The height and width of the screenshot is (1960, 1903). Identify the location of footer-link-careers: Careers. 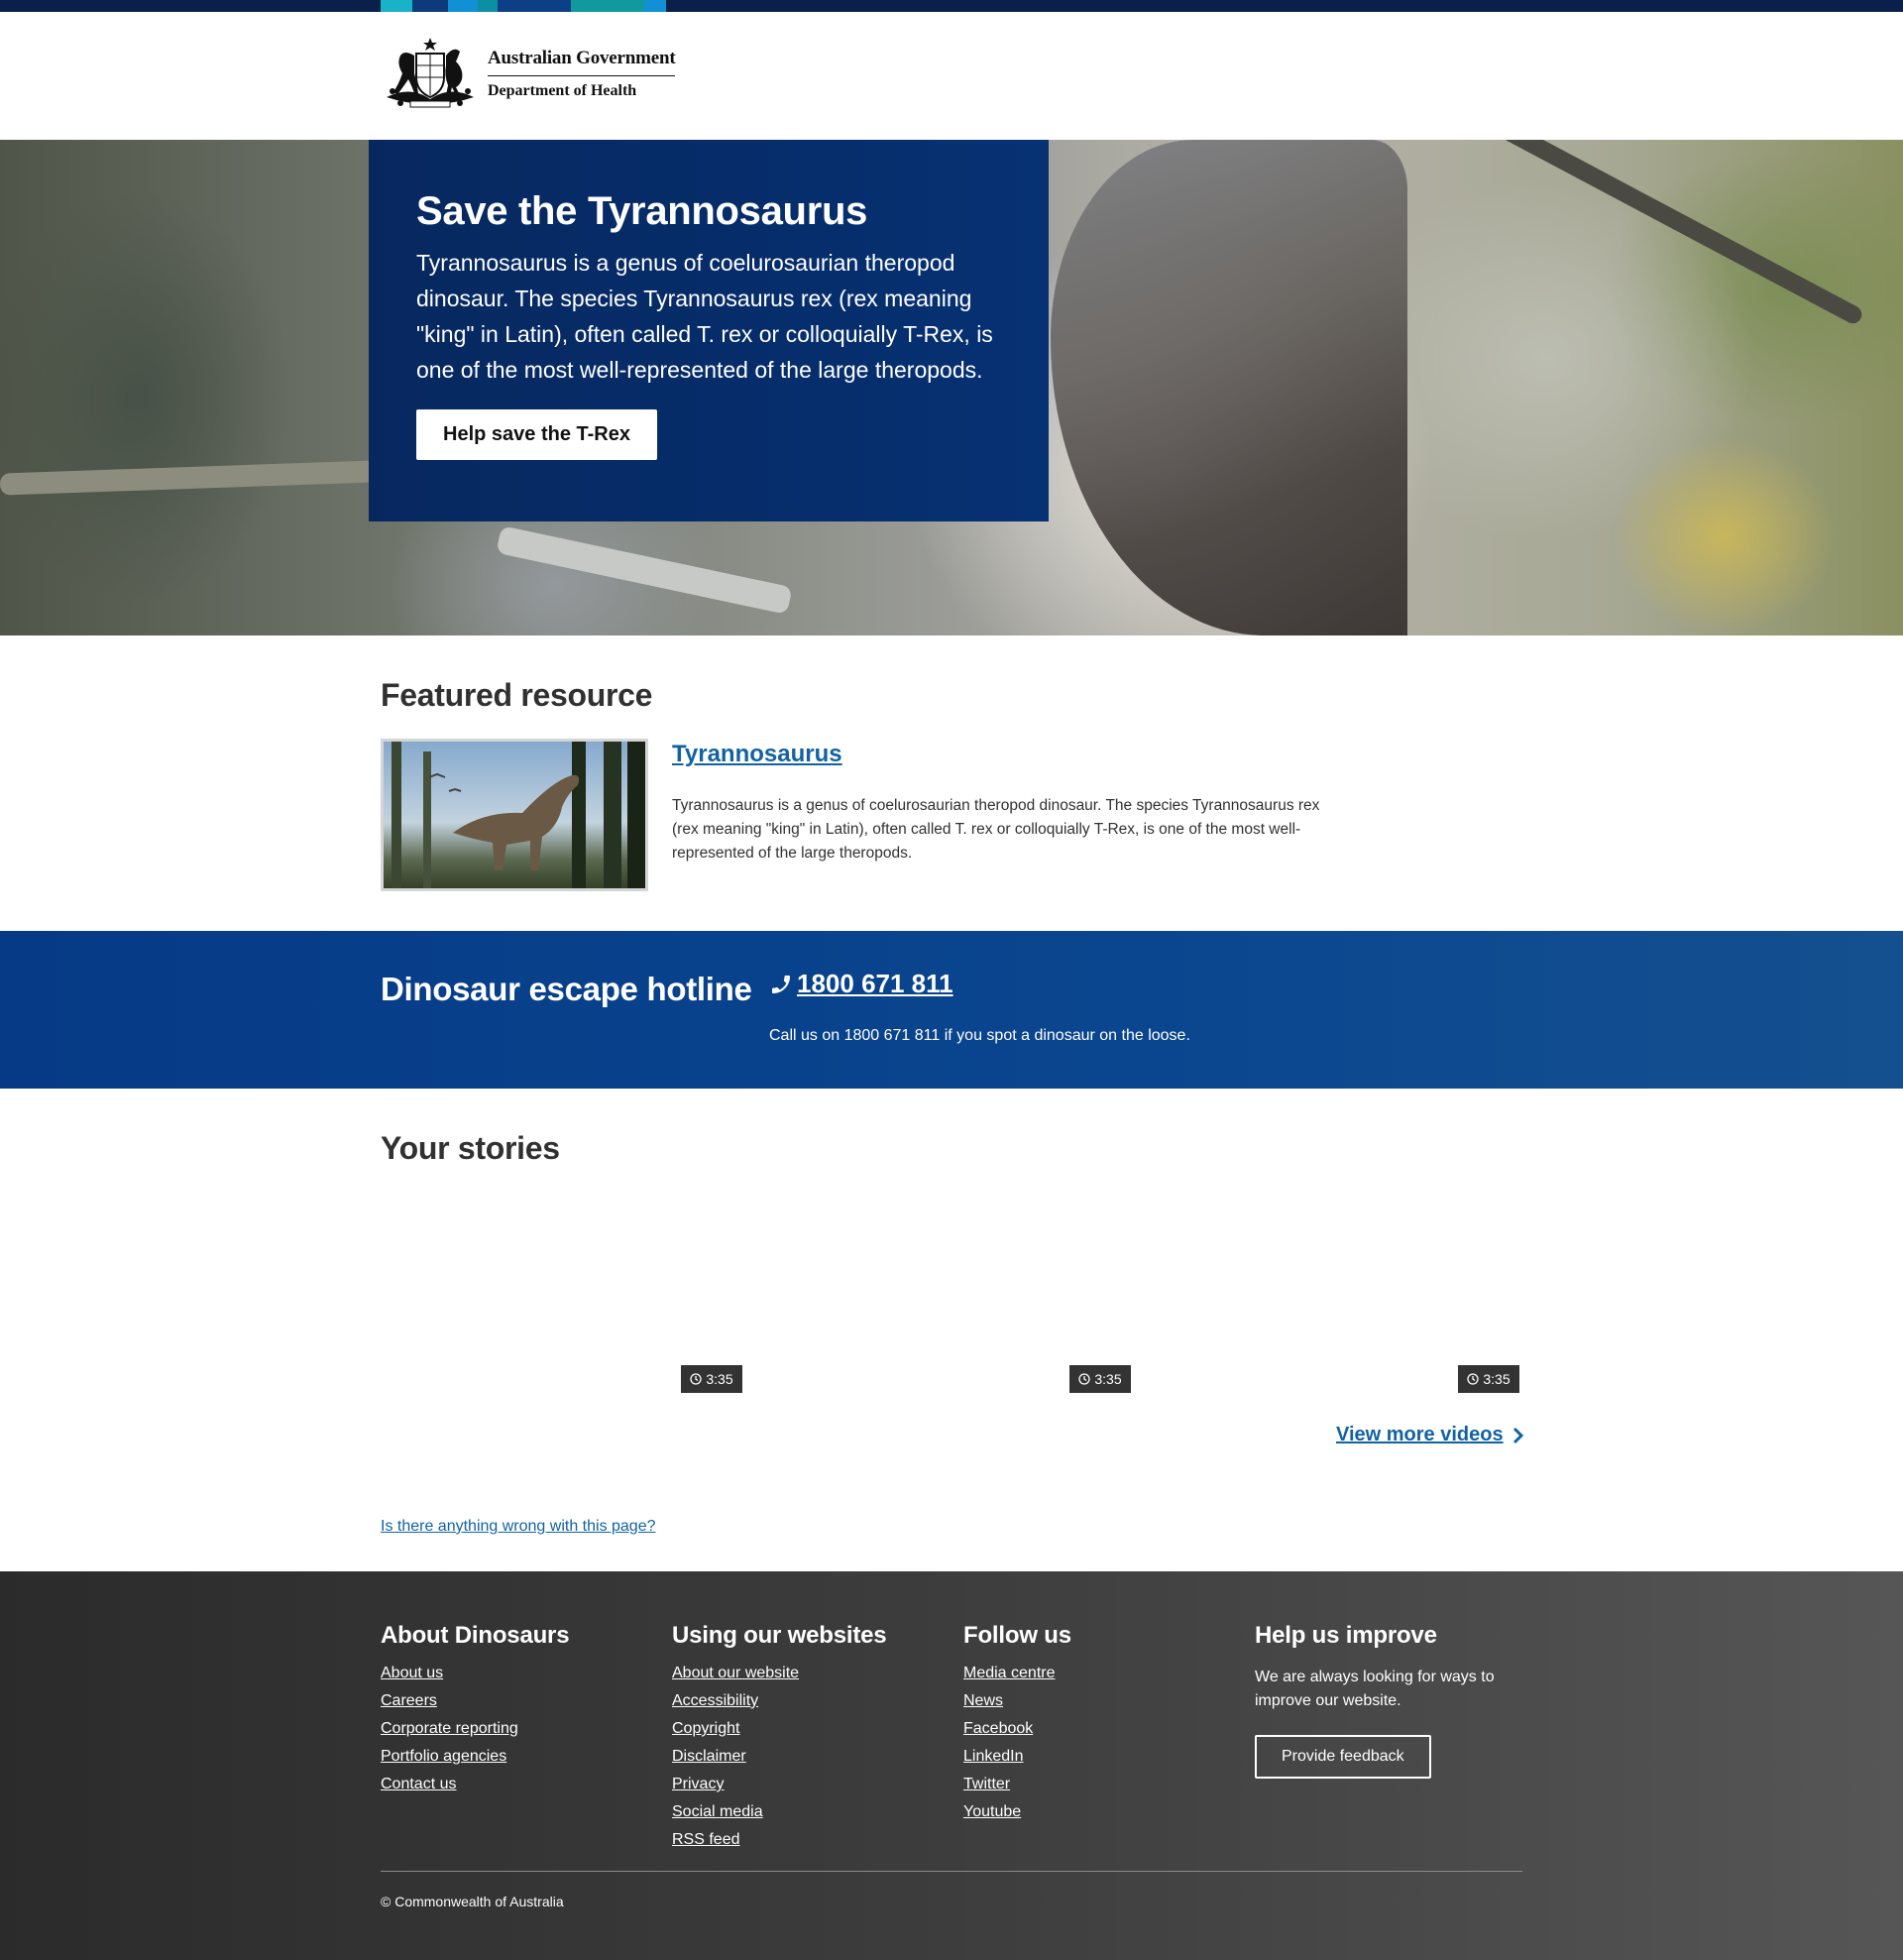
(475, 1701).